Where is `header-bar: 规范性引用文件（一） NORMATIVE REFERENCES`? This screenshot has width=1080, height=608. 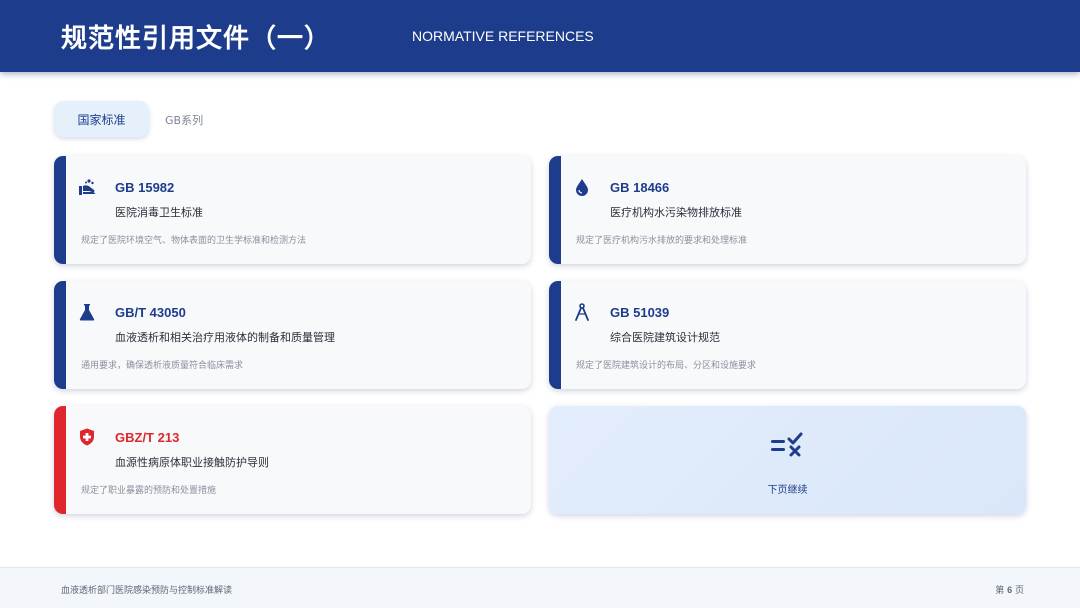
header-bar: 规范性引用文件（一） NORMATIVE REFERENCES is located at coordinates (540, 36).